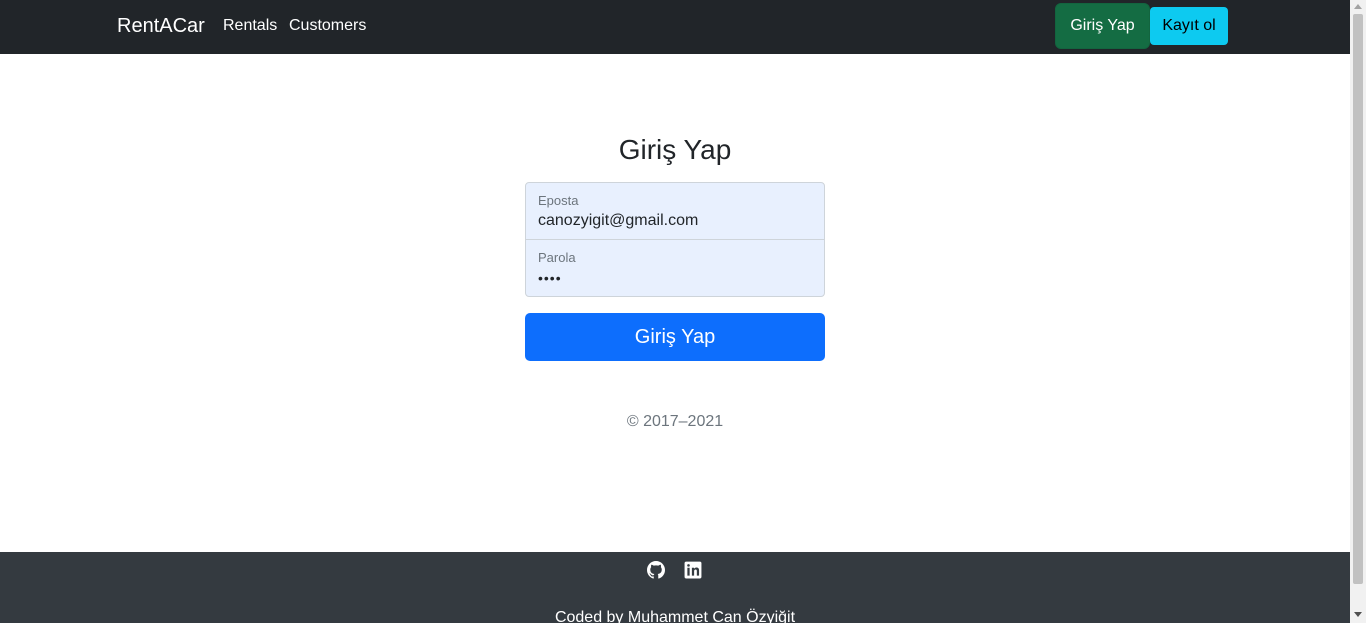  I want to click on scroll-down-arrow-icon, so click(1358, 614).